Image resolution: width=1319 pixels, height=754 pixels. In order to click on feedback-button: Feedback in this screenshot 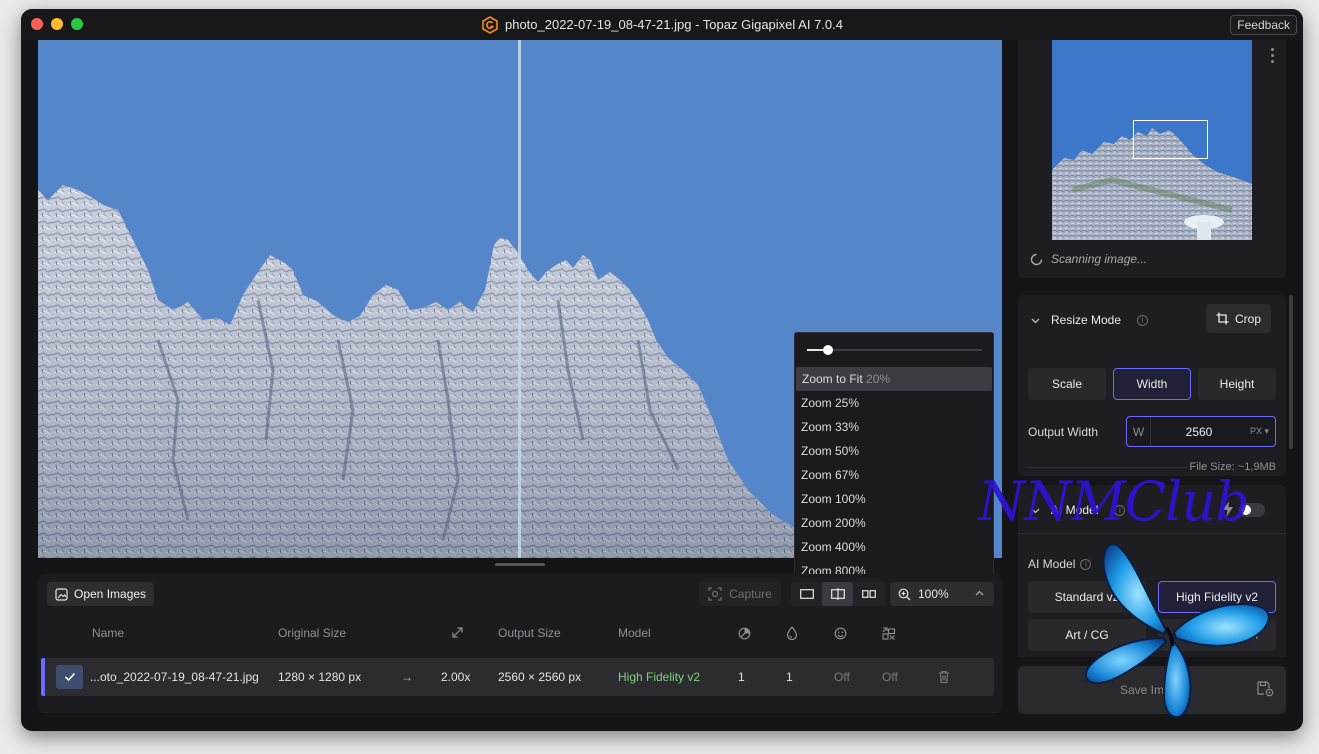, I will do `click(1263, 25)`.